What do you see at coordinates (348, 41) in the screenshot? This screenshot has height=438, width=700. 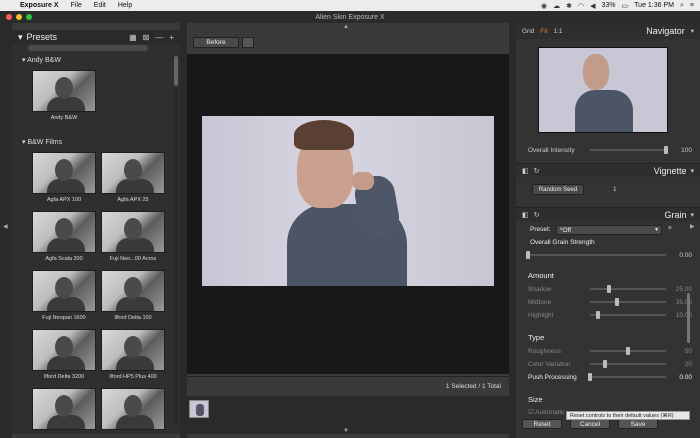 I see `center-toolbar: Before` at bounding box center [348, 41].